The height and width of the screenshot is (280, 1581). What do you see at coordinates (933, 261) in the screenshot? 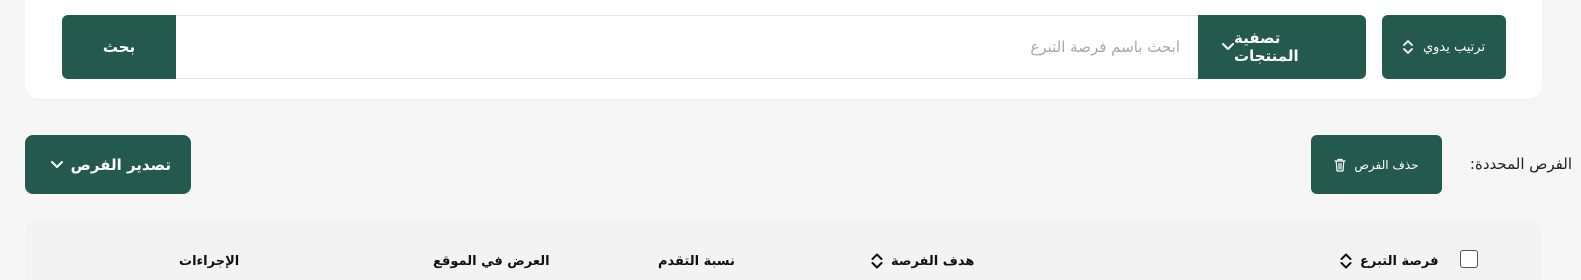
I see `column-header-label: هدف الفرصة` at bounding box center [933, 261].